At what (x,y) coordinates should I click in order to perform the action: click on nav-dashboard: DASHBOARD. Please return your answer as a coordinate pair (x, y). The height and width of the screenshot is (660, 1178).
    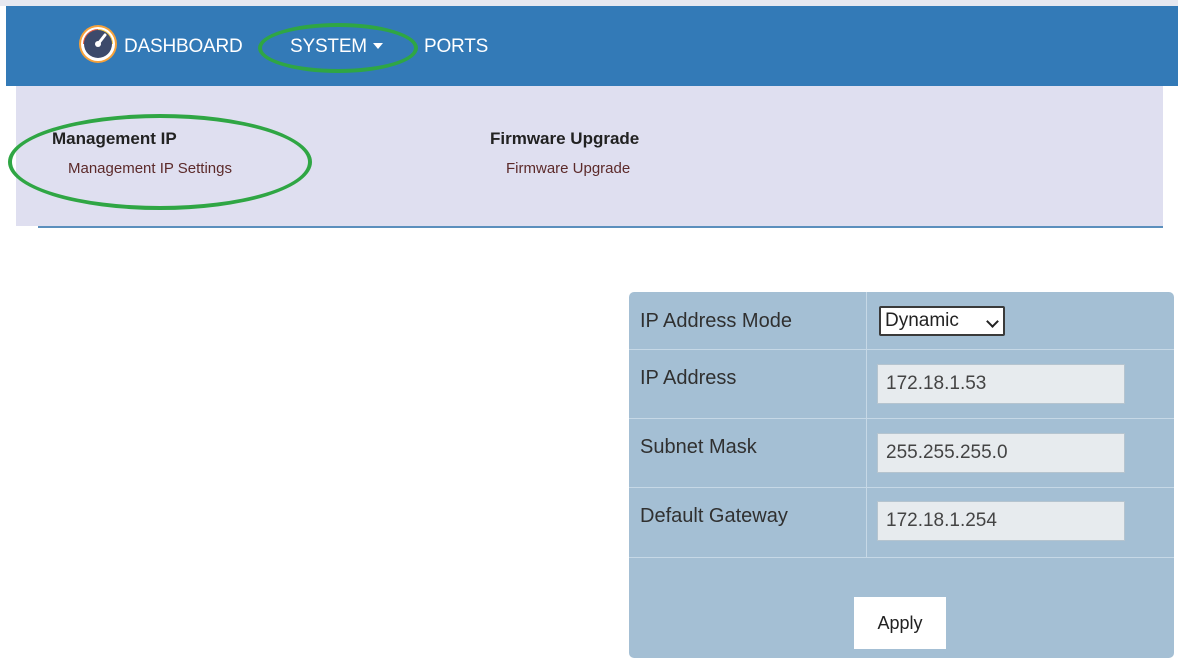
    Looking at the image, I should click on (183, 47).